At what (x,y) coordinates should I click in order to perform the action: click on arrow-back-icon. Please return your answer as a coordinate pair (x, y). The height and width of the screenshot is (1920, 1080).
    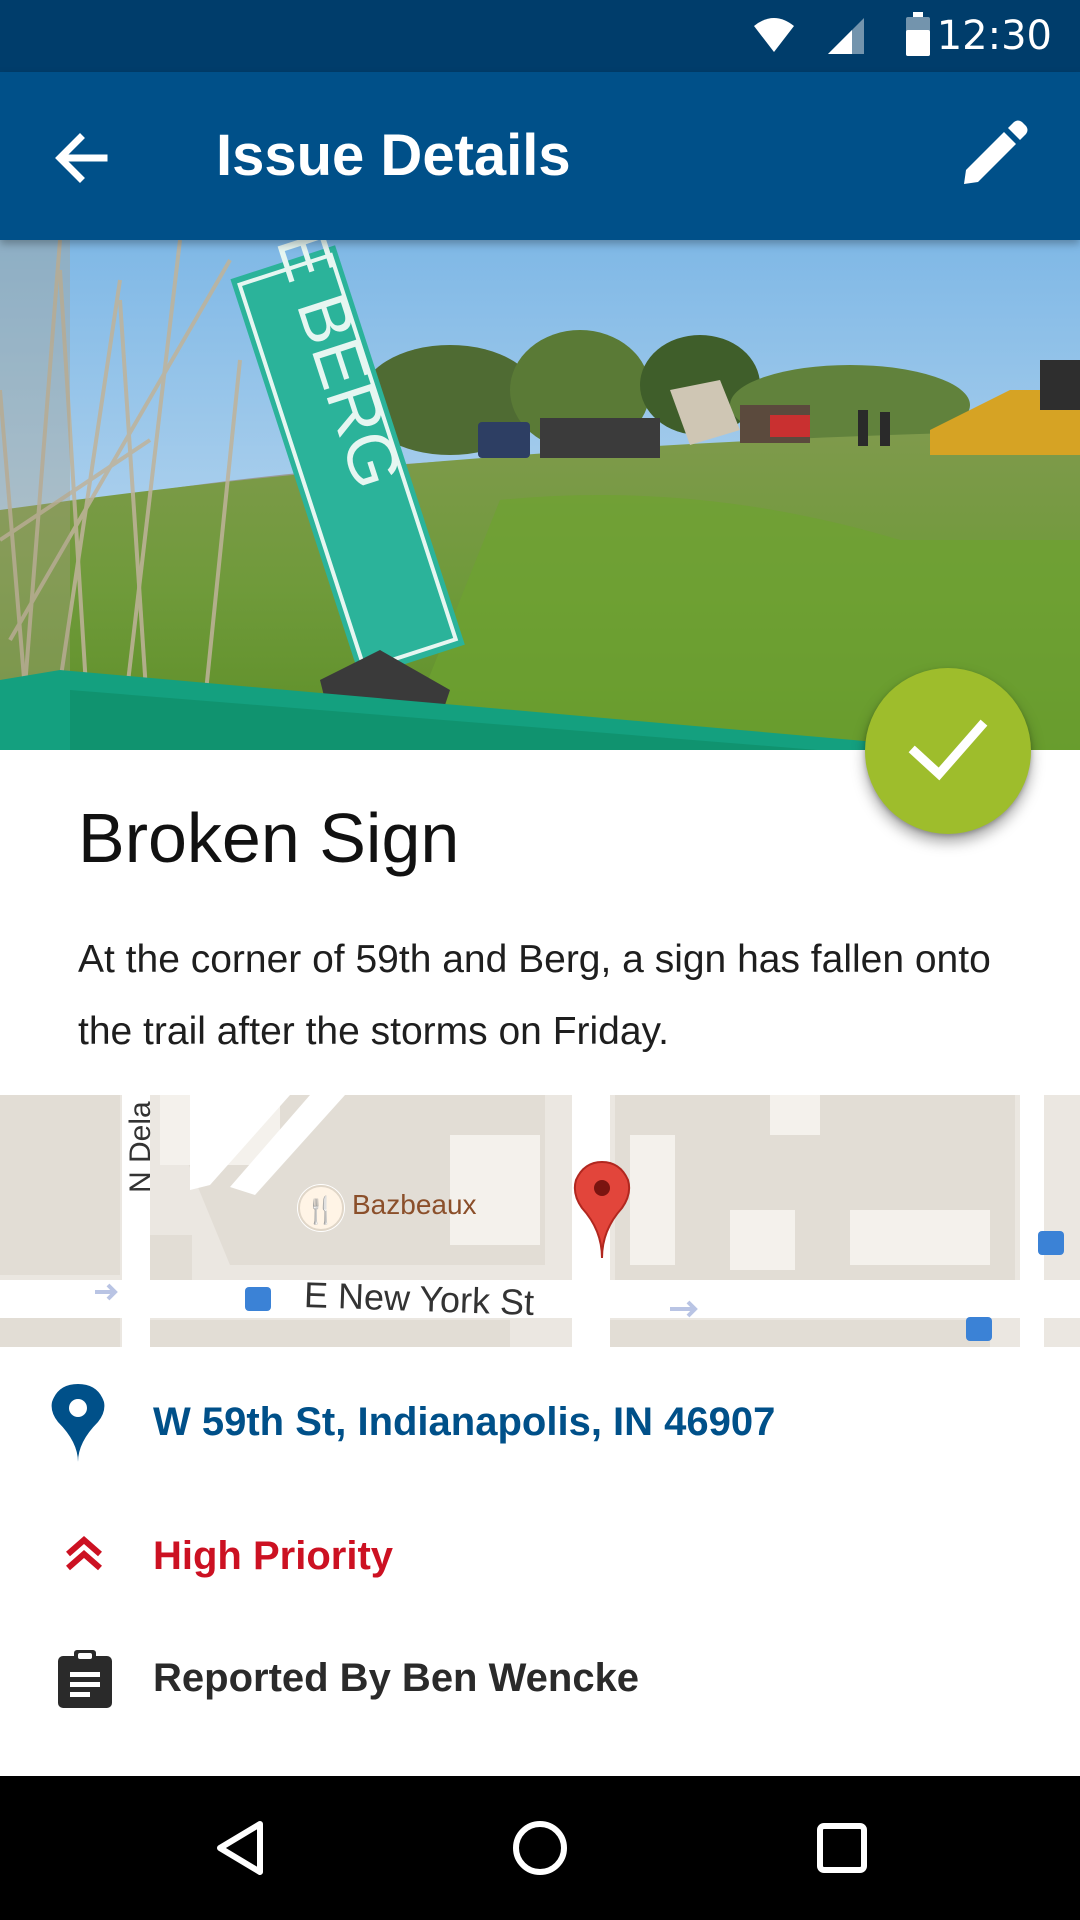
    Looking at the image, I should click on (81, 158).